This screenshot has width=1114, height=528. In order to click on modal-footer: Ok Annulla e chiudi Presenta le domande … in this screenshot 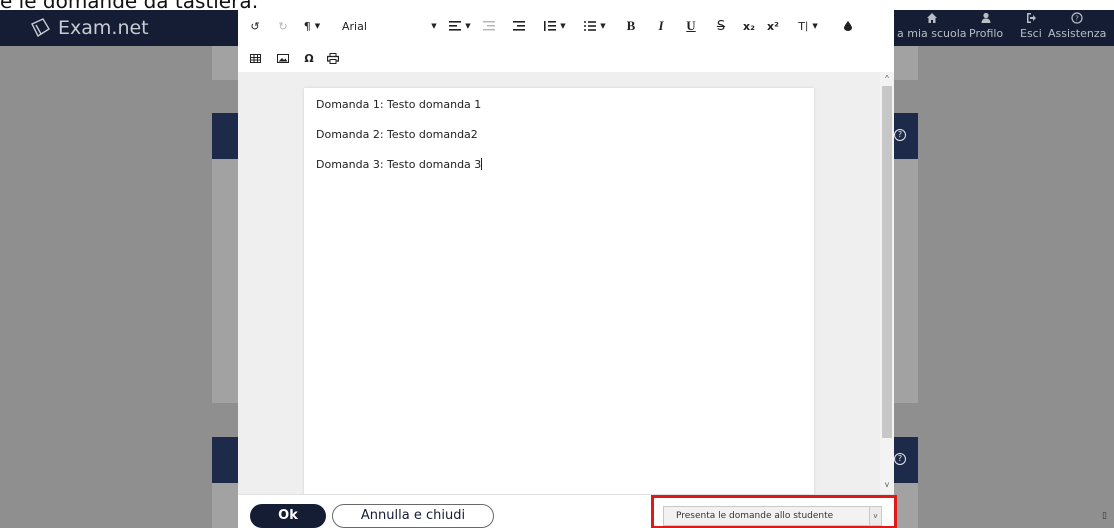, I will do `click(567, 511)`.